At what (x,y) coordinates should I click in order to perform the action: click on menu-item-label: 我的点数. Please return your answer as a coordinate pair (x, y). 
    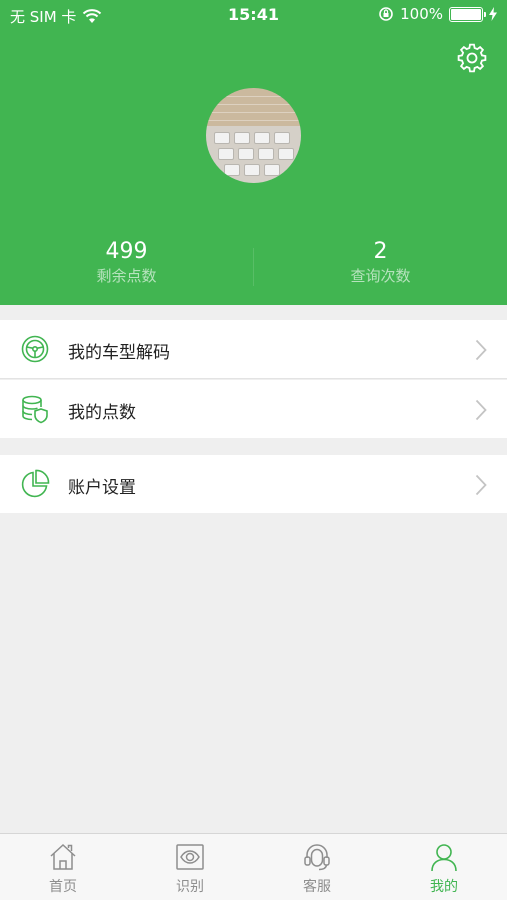
    Looking at the image, I should click on (102, 413).